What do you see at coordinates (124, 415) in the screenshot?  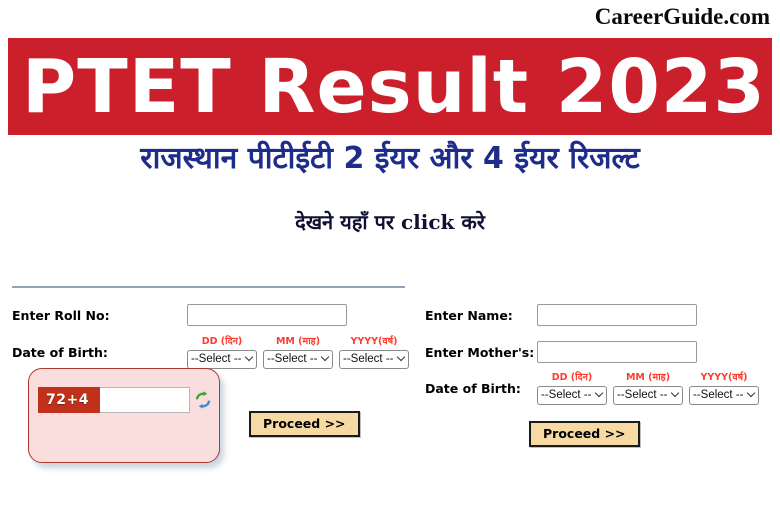 I see `captcha-panel: 72+4` at bounding box center [124, 415].